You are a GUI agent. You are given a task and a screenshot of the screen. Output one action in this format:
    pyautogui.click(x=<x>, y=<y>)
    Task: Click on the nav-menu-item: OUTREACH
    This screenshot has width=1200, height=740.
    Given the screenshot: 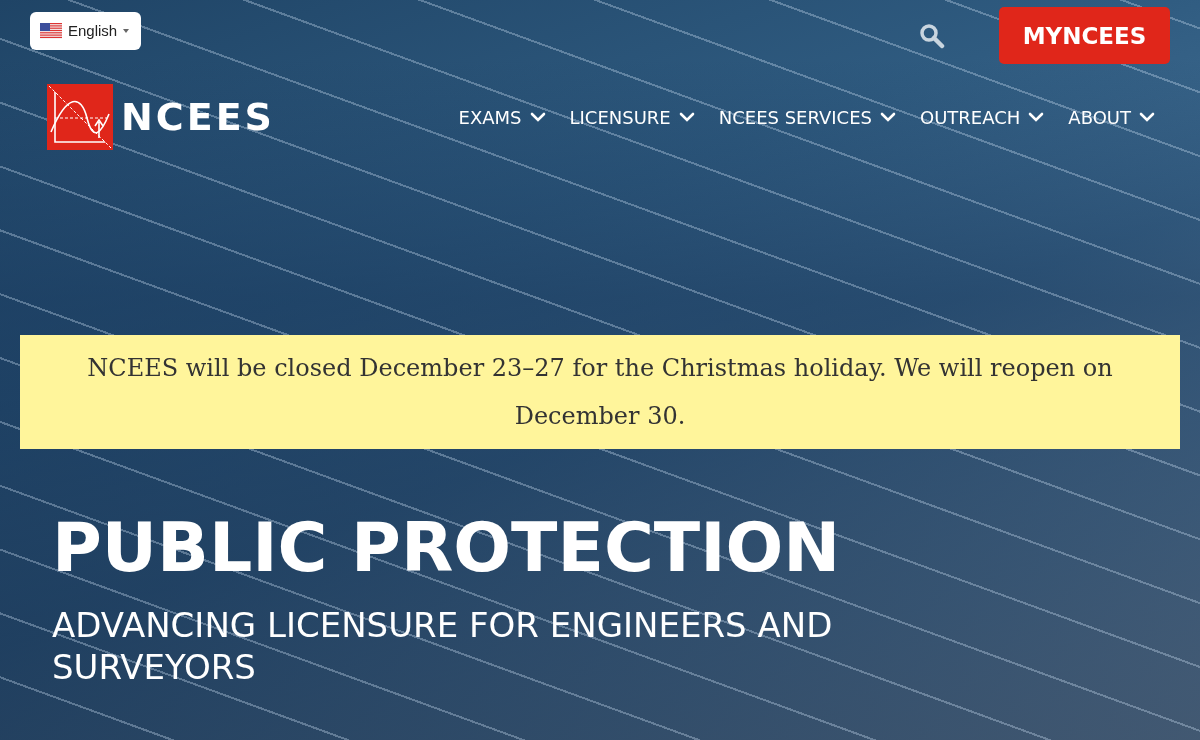 What is the action you would take?
    pyautogui.click(x=982, y=117)
    